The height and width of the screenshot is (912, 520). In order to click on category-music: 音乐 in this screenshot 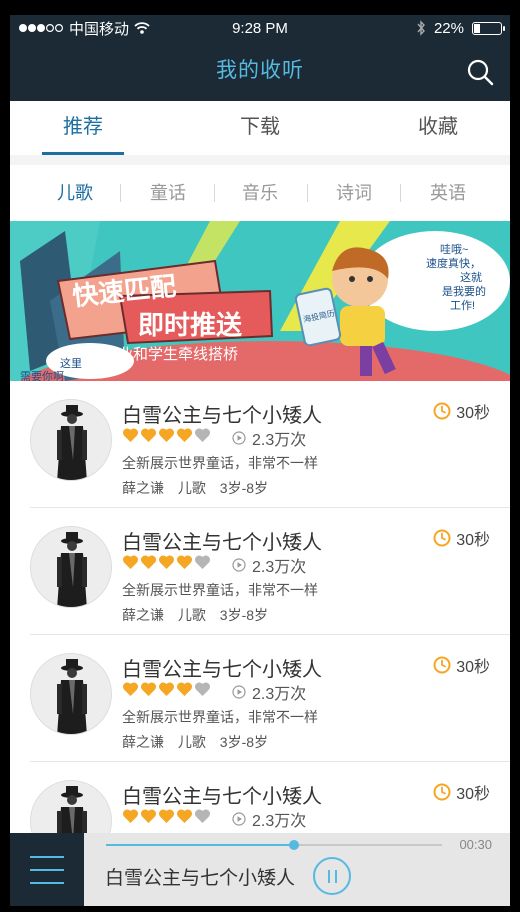, I will do `click(260, 193)`.